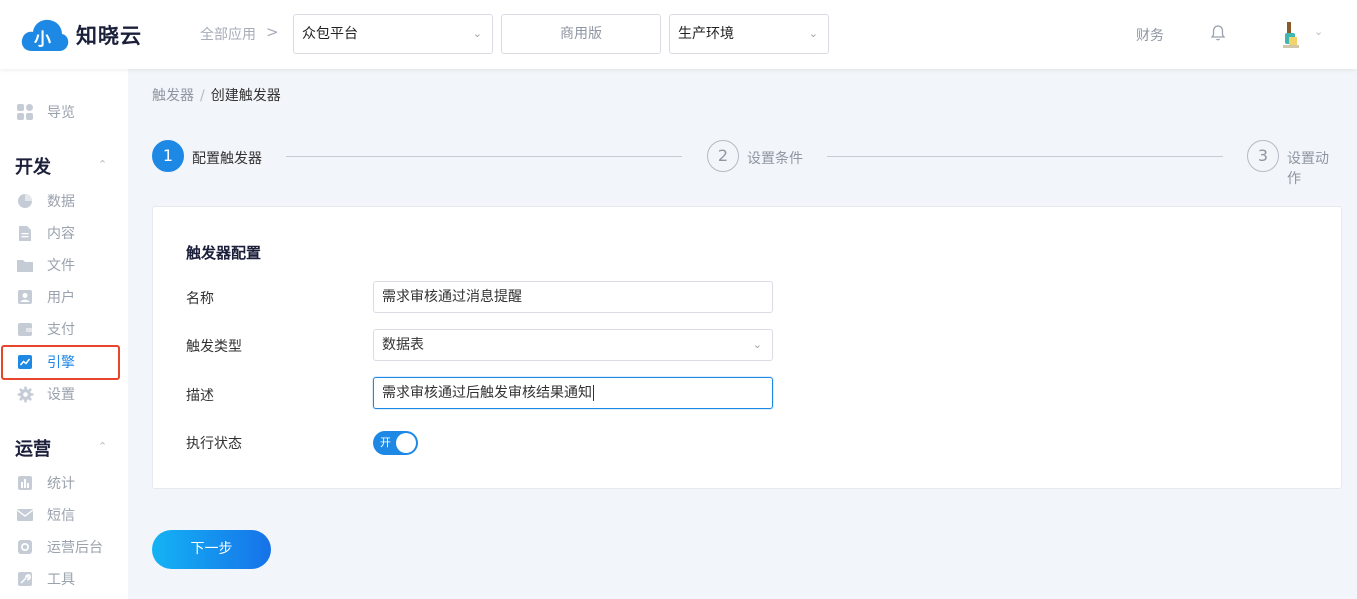 Image resolution: width=1357 pixels, height=599 pixels. What do you see at coordinates (573, 297) in the screenshot?
I see `name-input: 需求审核通过消息提醒` at bounding box center [573, 297].